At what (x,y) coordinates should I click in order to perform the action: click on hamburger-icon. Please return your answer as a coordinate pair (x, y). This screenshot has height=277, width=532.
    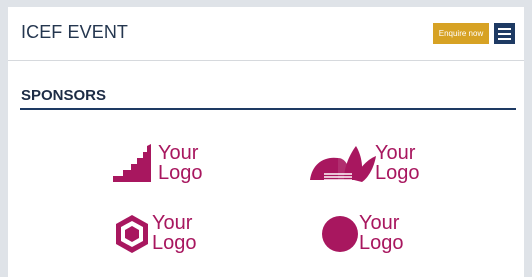
    Looking at the image, I should click on (504, 29).